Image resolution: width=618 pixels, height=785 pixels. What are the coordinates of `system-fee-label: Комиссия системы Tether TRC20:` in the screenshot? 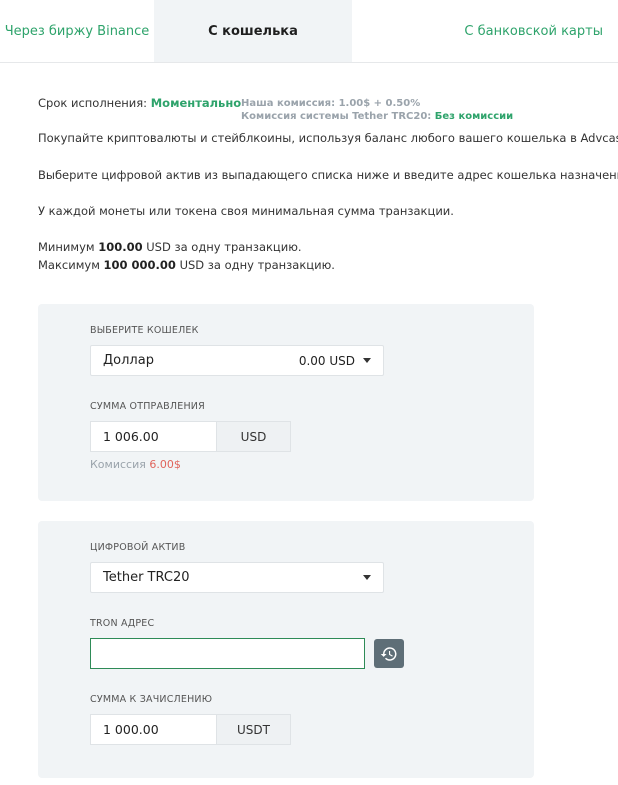 It's located at (336, 116).